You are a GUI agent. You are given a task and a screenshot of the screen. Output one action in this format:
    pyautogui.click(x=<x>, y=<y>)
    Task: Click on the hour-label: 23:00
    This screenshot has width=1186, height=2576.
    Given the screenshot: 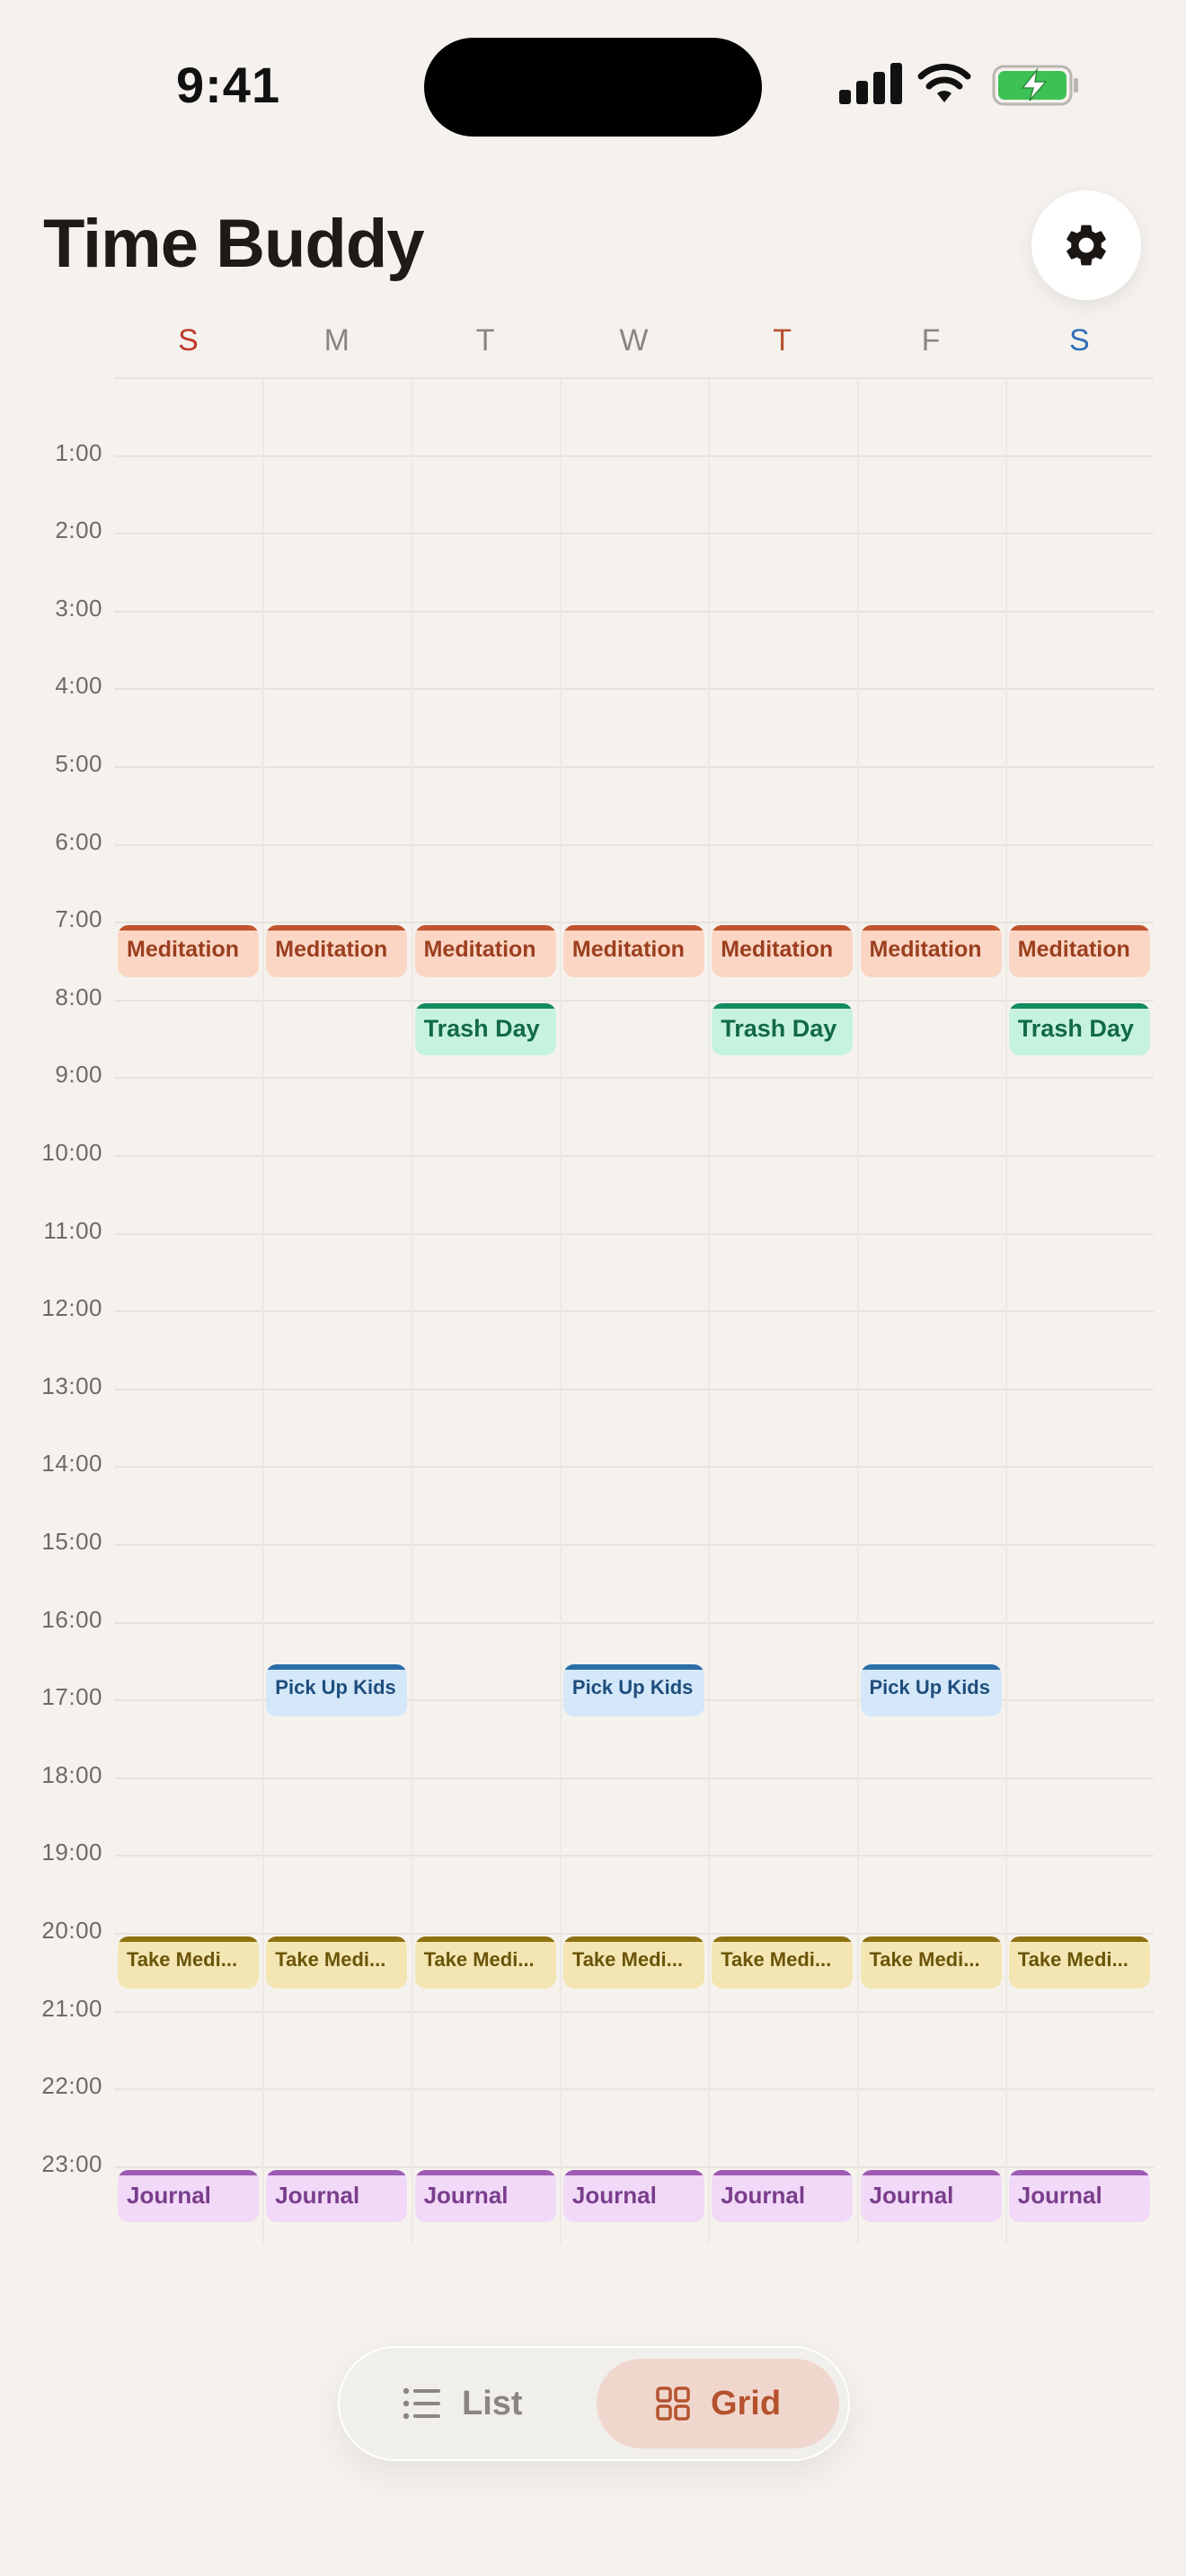 What is the action you would take?
    pyautogui.click(x=71, y=2163)
    